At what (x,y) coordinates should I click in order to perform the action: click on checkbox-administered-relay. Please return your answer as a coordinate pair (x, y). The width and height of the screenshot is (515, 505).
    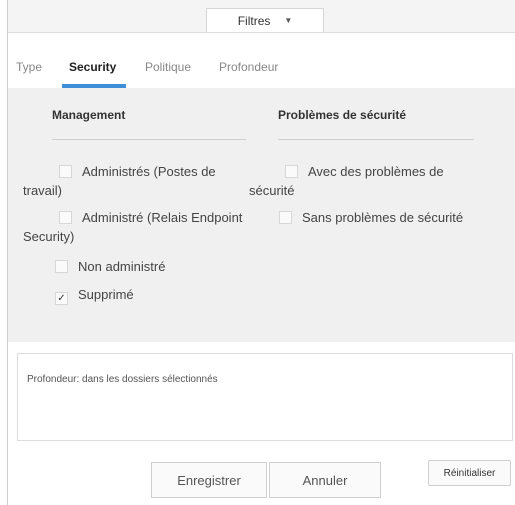
    Looking at the image, I should click on (65, 217).